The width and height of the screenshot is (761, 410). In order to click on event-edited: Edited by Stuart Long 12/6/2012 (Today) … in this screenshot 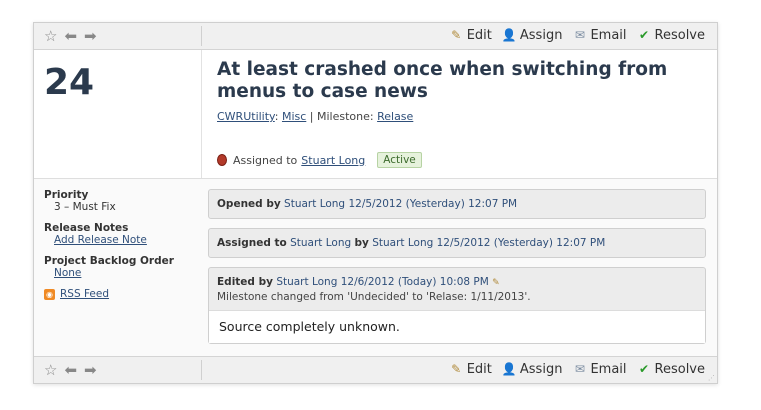, I will do `click(457, 305)`.